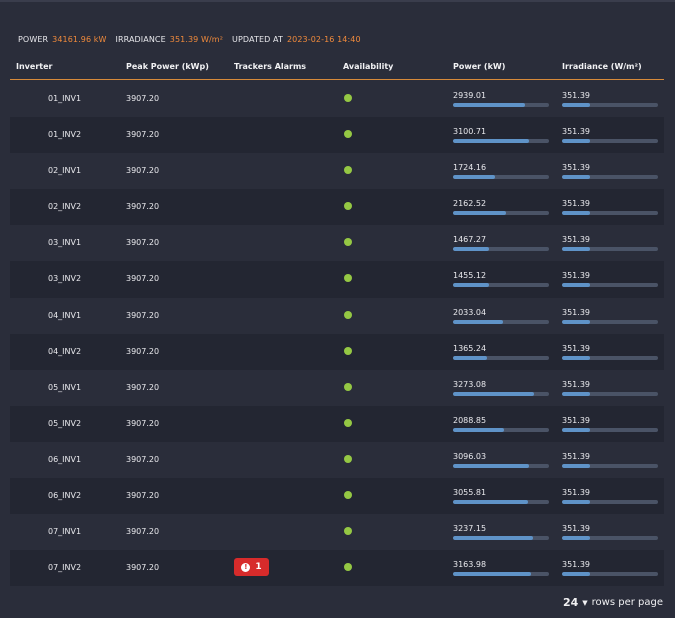 The image size is (675, 618). Describe the element at coordinates (470, 529) in the screenshot. I see `power-value: 3237.15` at that location.